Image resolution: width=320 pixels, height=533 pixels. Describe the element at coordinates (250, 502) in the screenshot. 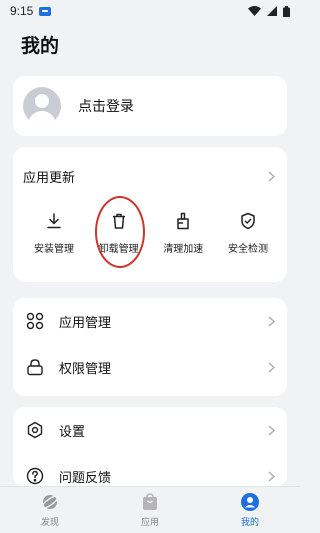

I see `profile-icon` at that location.